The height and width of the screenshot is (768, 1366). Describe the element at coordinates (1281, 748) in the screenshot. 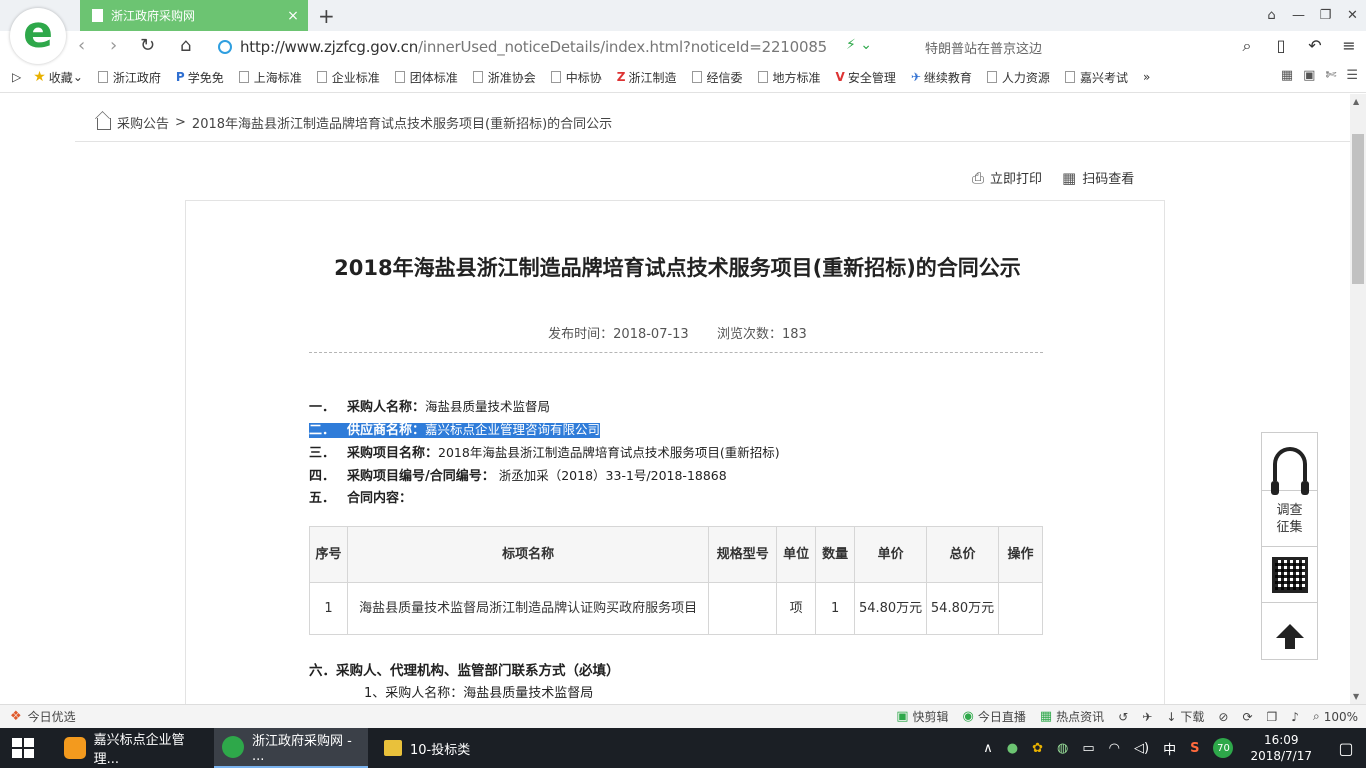

I see `system-clock: 16:09 2018/7/17` at that location.